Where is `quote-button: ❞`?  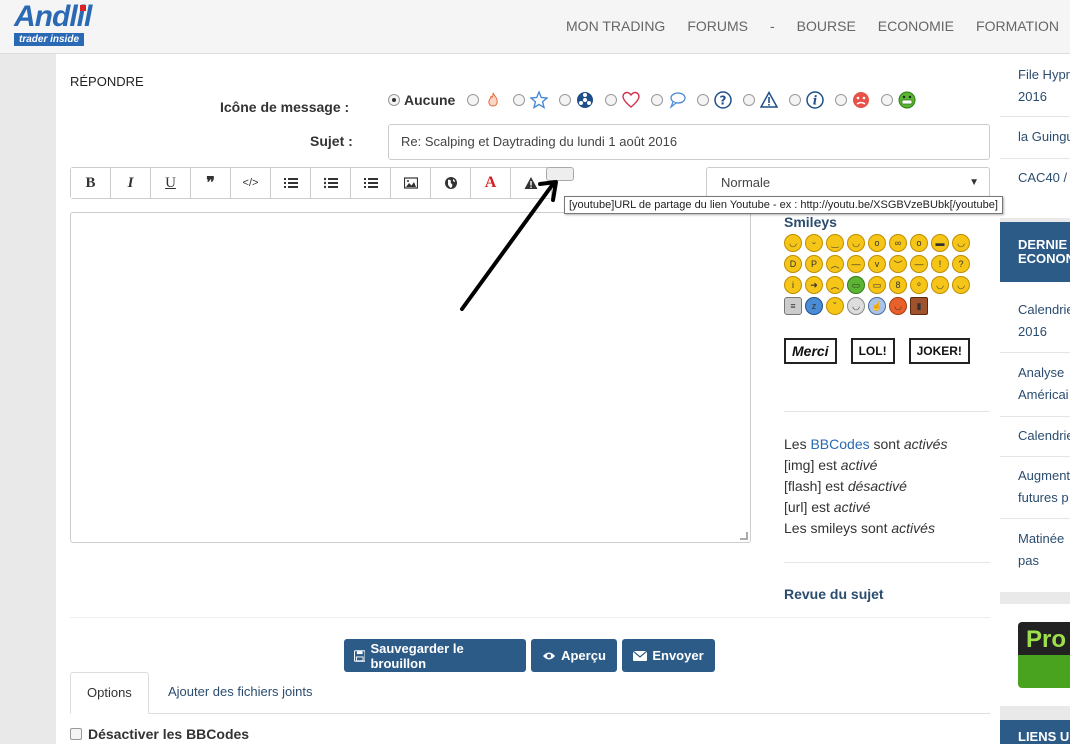 quote-button: ❞ is located at coordinates (211, 183).